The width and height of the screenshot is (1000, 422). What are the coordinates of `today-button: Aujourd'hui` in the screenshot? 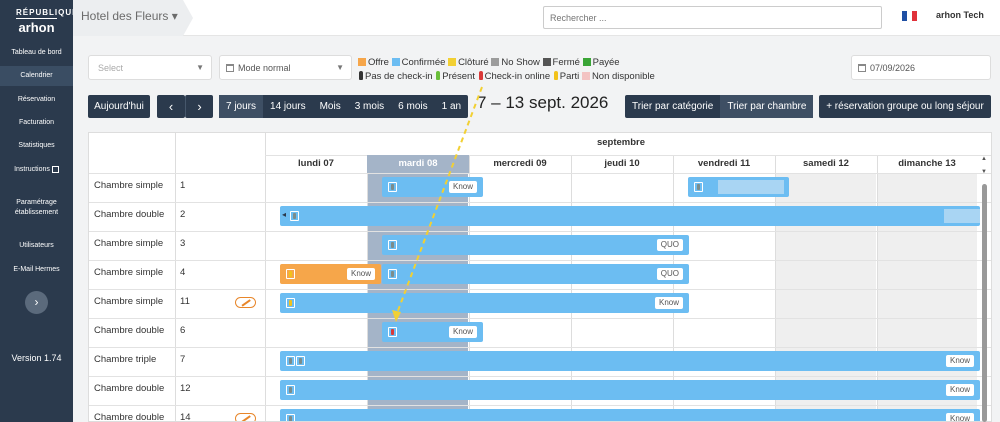 It's located at (119, 106).